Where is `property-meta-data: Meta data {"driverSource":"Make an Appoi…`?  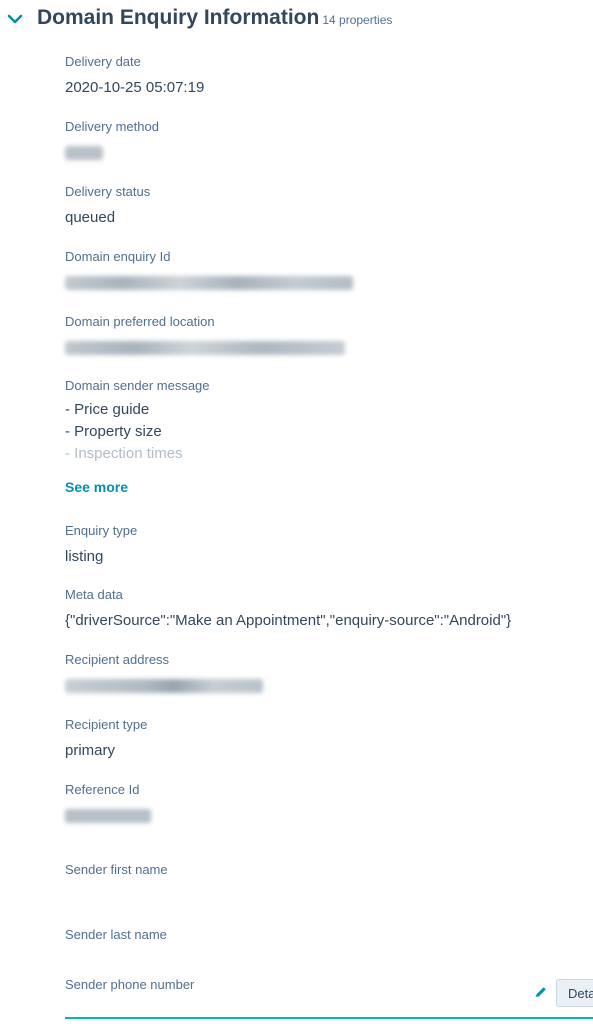 property-meta-data: Meta data {"driverSource":"Make an Appoi… is located at coordinates (315, 609).